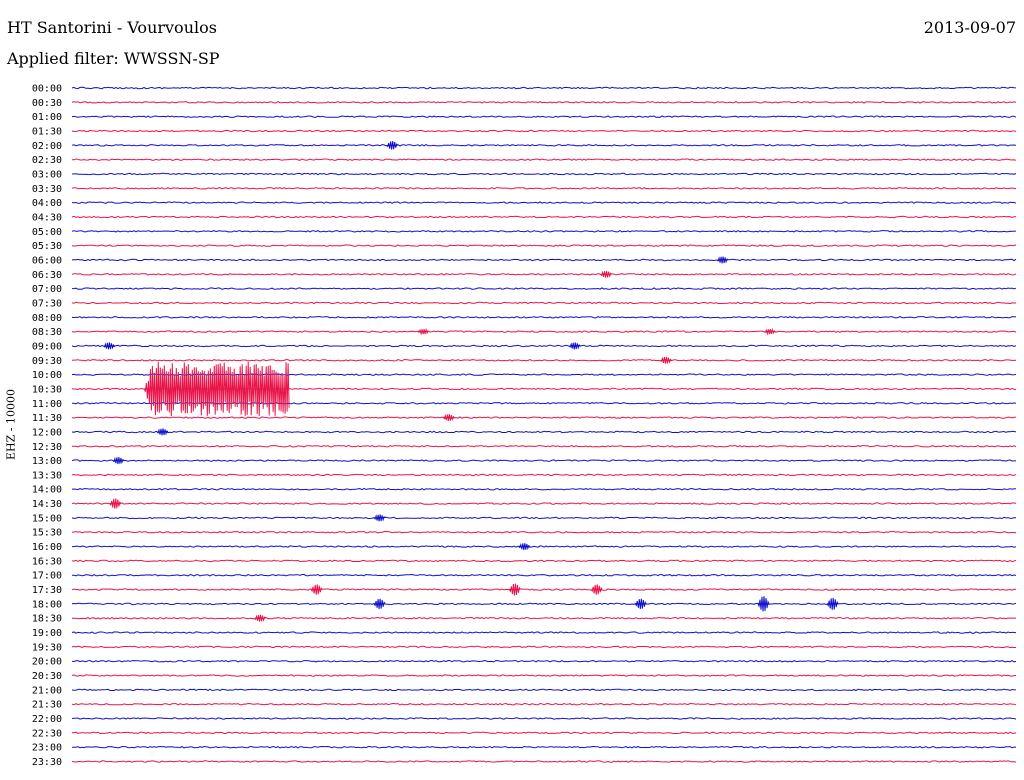  I want to click on row-time-label: 23:30, so click(47, 762).